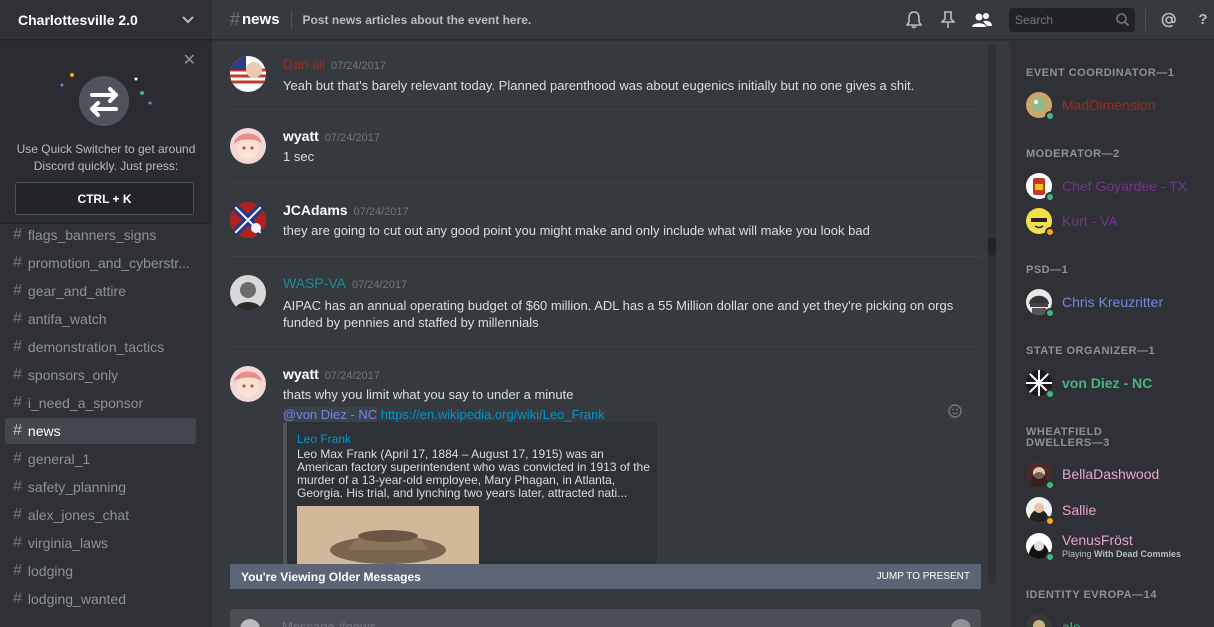 Image resolution: width=1214 pixels, height=627 pixels. Describe the element at coordinates (315, 210) in the screenshot. I see `message-author: JCAdams` at that location.